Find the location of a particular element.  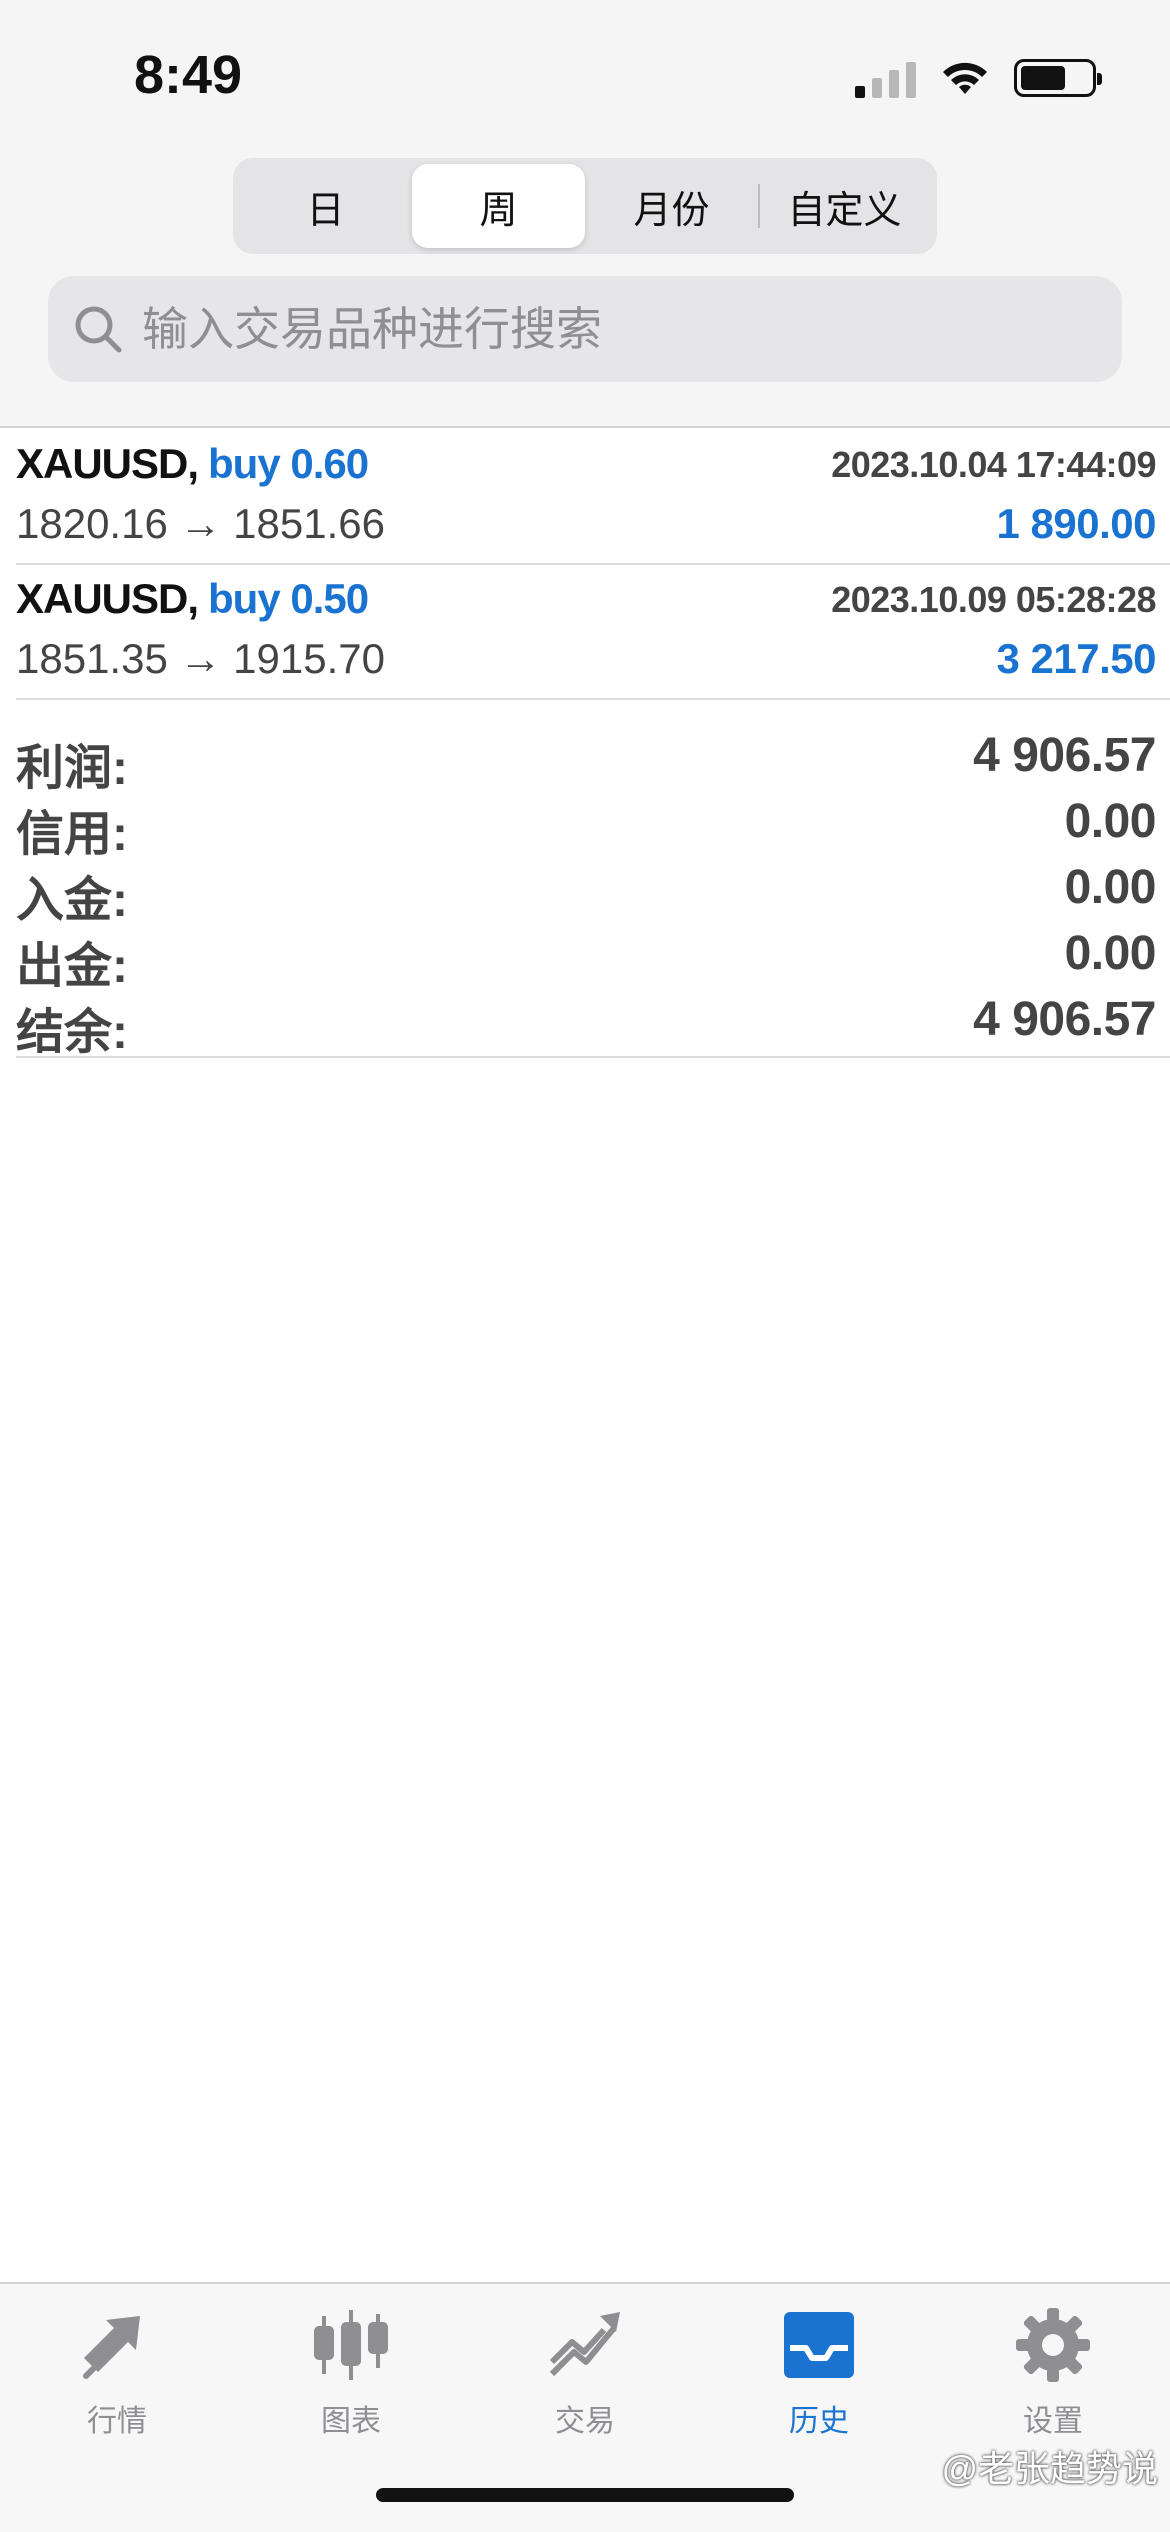

tab-label: 历史 is located at coordinates (819, 2421).